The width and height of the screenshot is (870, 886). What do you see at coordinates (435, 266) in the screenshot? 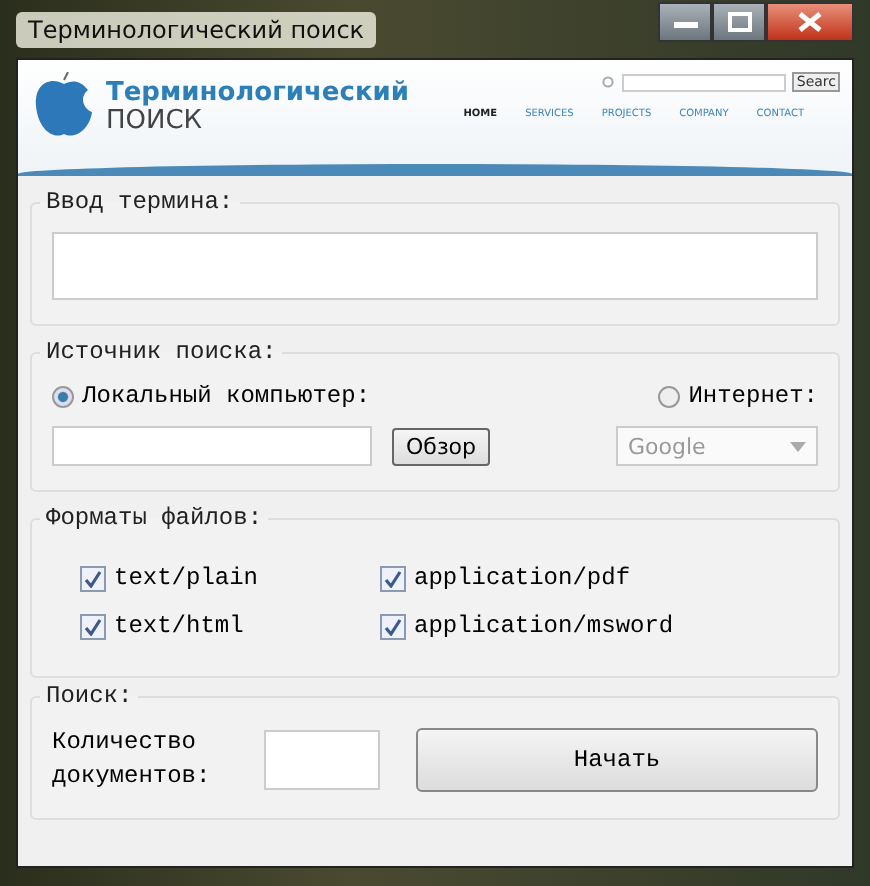
I see `term-input` at bounding box center [435, 266].